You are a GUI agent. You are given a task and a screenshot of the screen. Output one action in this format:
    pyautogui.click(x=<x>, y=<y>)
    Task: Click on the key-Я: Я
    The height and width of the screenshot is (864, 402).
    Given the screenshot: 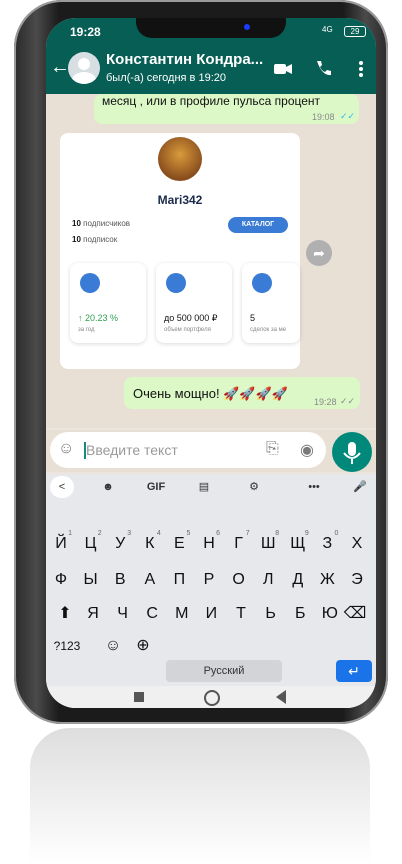 What is the action you would take?
    pyautogui.click(x=93, y=614)
    